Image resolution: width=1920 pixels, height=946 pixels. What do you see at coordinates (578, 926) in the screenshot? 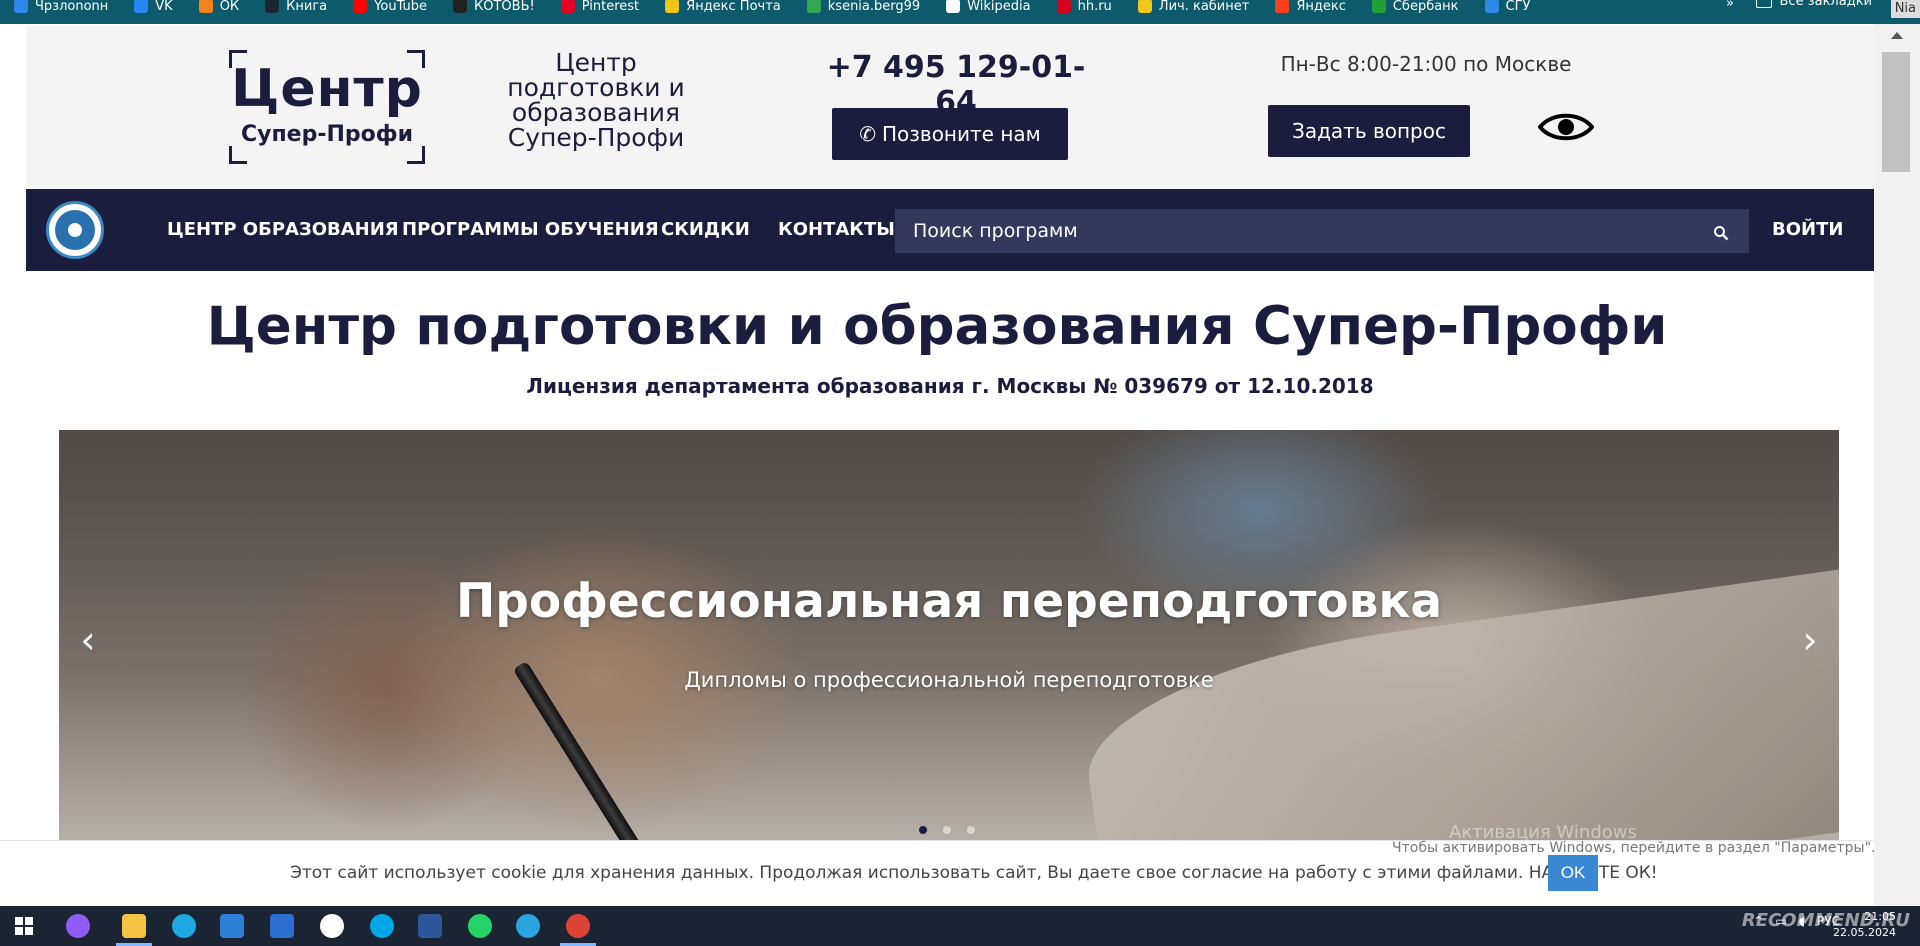
I see `chrome-icon` at bounding box center [578, 926].